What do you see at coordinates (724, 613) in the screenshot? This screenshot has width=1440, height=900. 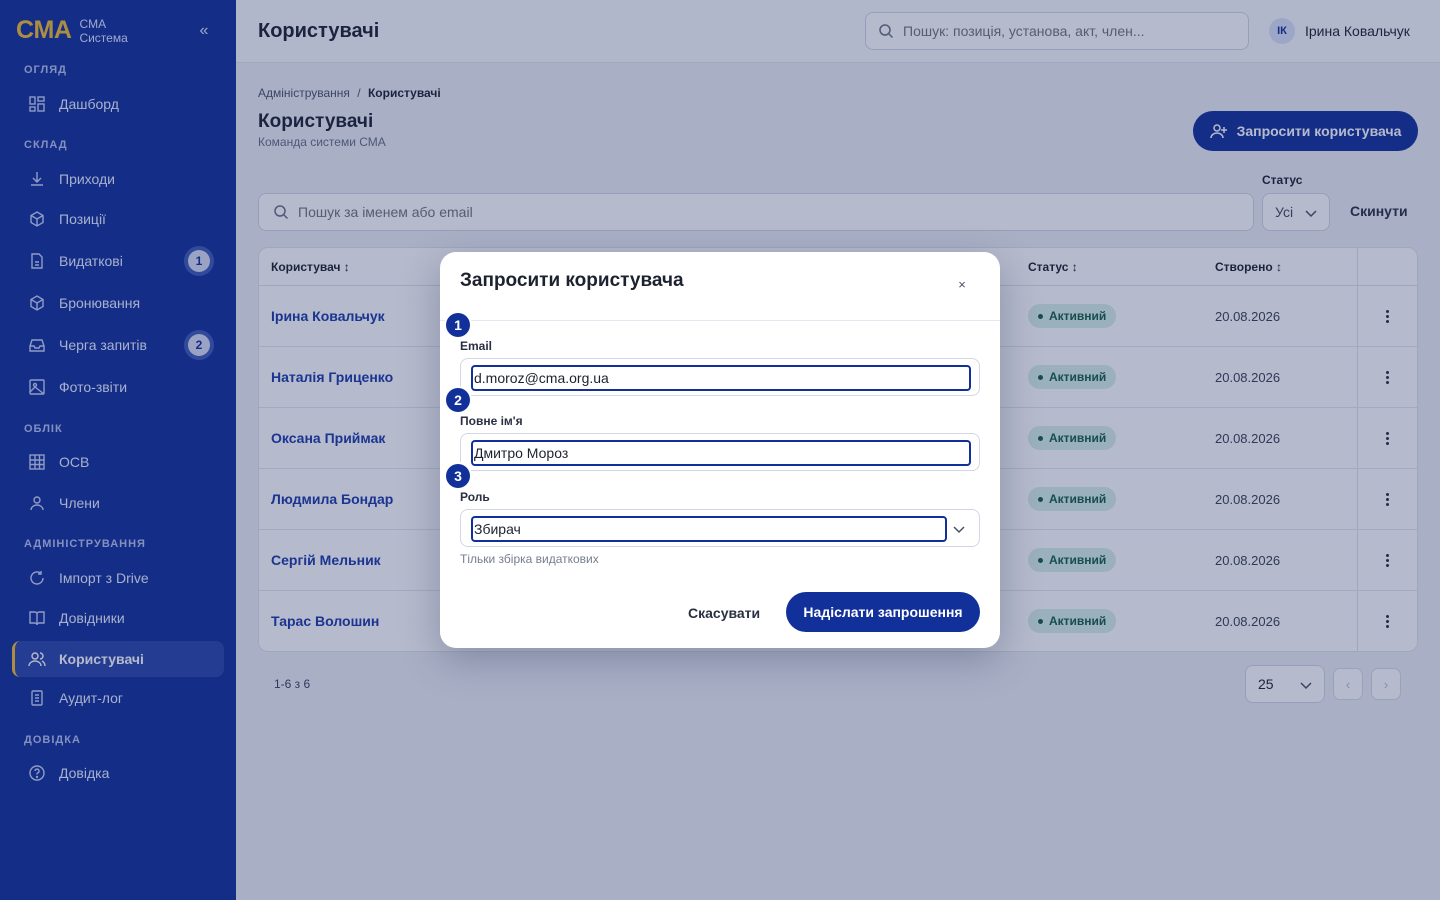 I see `cancel-button: Скасувати` at bounding box center [724, 613].